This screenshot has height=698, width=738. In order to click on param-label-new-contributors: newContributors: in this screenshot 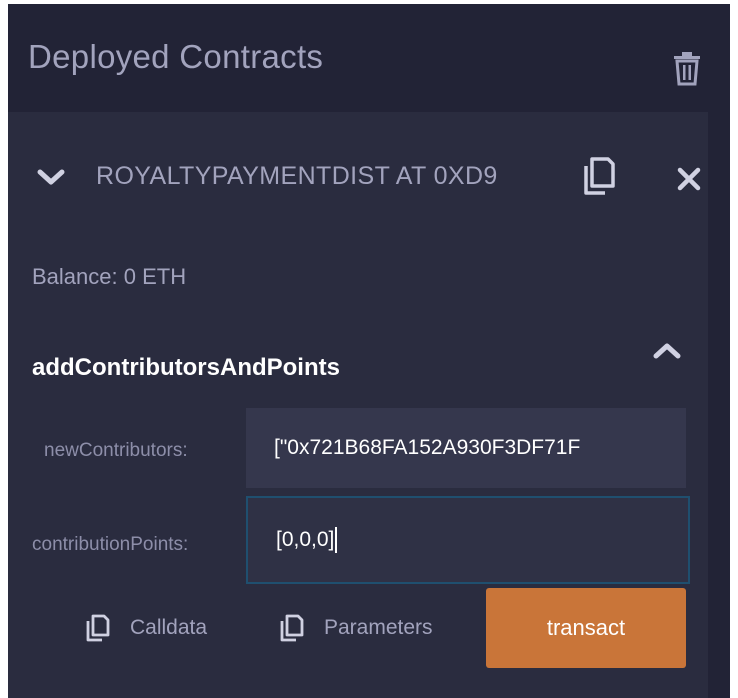, I will do `click(116, 450)`.